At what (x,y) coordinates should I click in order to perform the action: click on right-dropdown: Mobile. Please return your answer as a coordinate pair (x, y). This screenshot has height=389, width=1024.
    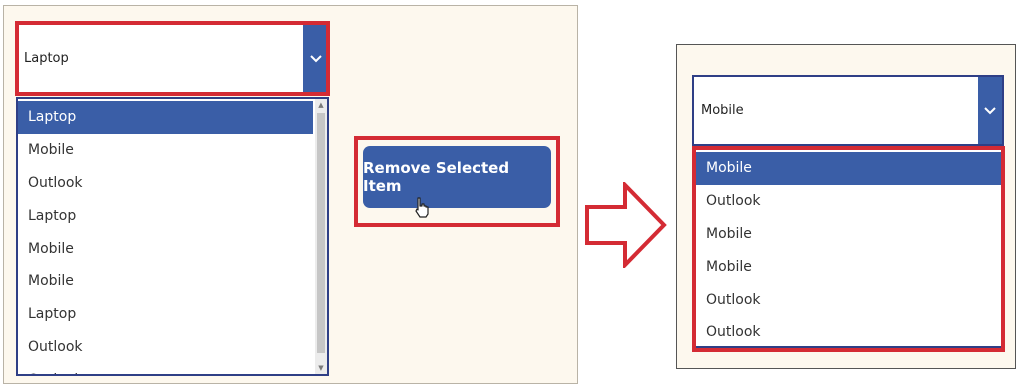
    Looking at the image, I should click on (848, 110).